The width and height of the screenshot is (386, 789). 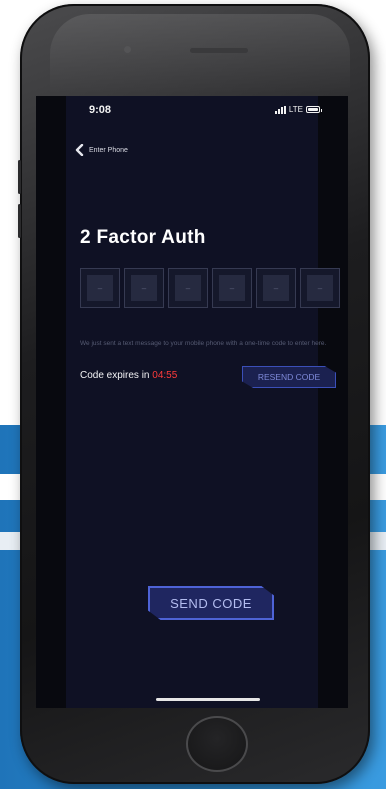 What do you see at coordinates (280, 109) in the screenshot?
I see `signal-icon` at bounding box center [280, 109].